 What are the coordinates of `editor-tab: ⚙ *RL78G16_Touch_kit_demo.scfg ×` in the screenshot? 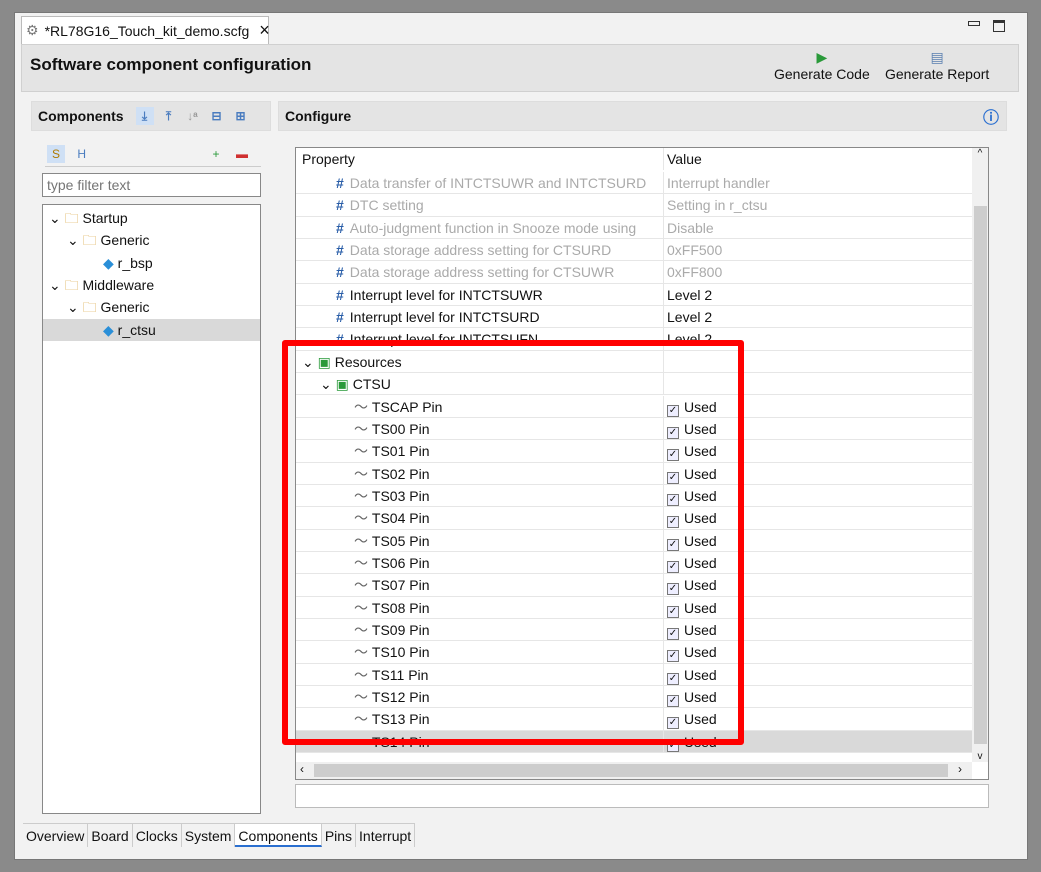 It's located at (145, 30).